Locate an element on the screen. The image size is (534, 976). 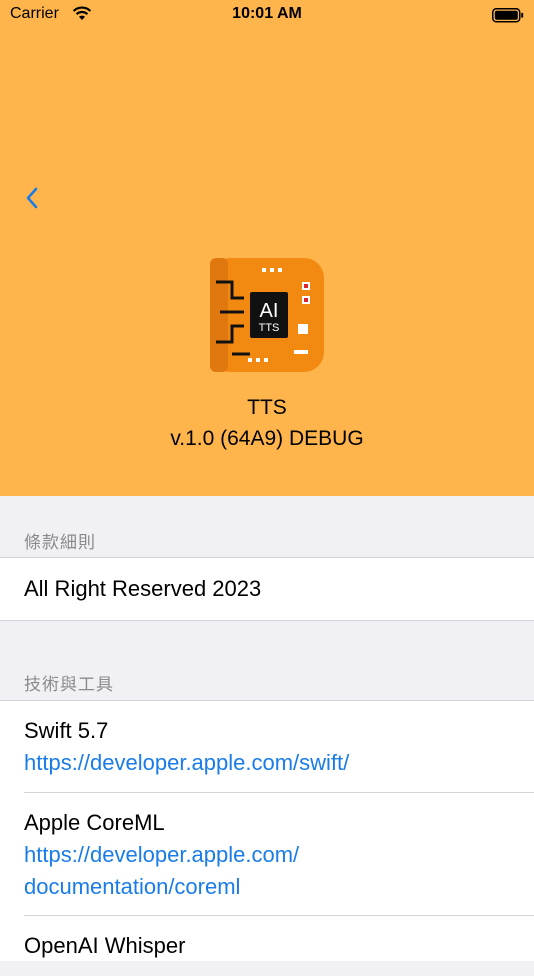
app-name: TTS is located at coordinates (267, 407).